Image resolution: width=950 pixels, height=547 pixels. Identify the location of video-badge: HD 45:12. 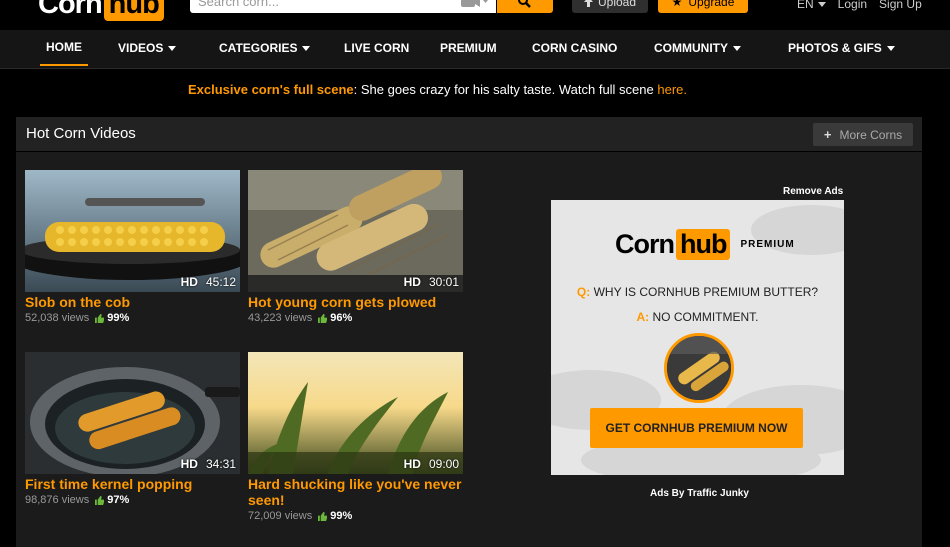
(208, 282).